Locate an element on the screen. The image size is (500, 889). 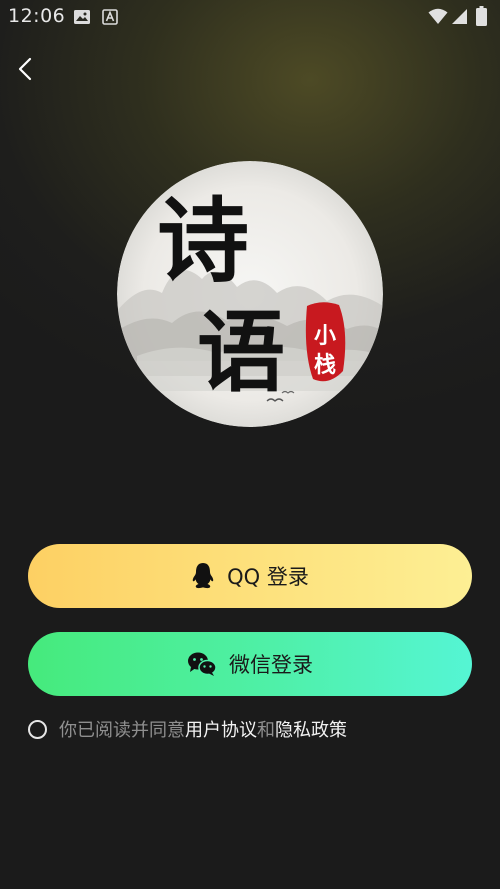
seal-char-1: 小 is located at coordinates (325, 336).